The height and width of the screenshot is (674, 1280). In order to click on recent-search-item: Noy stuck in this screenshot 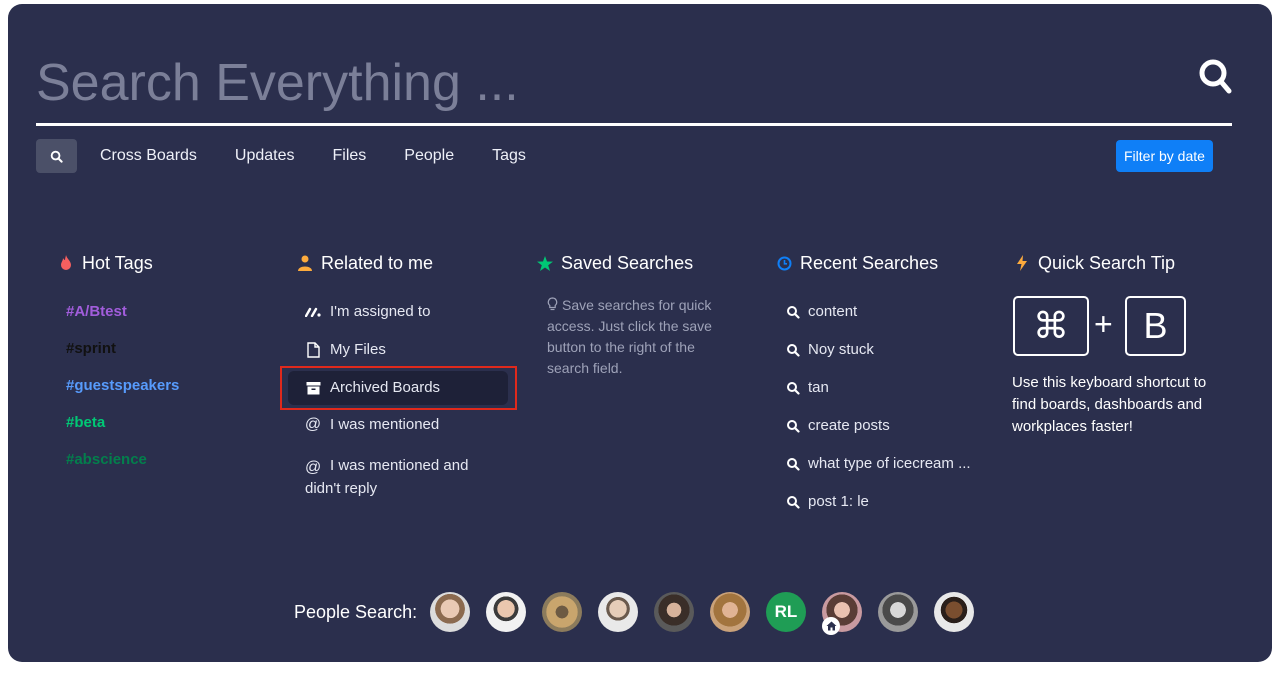, I will do `click(830, 349)`.